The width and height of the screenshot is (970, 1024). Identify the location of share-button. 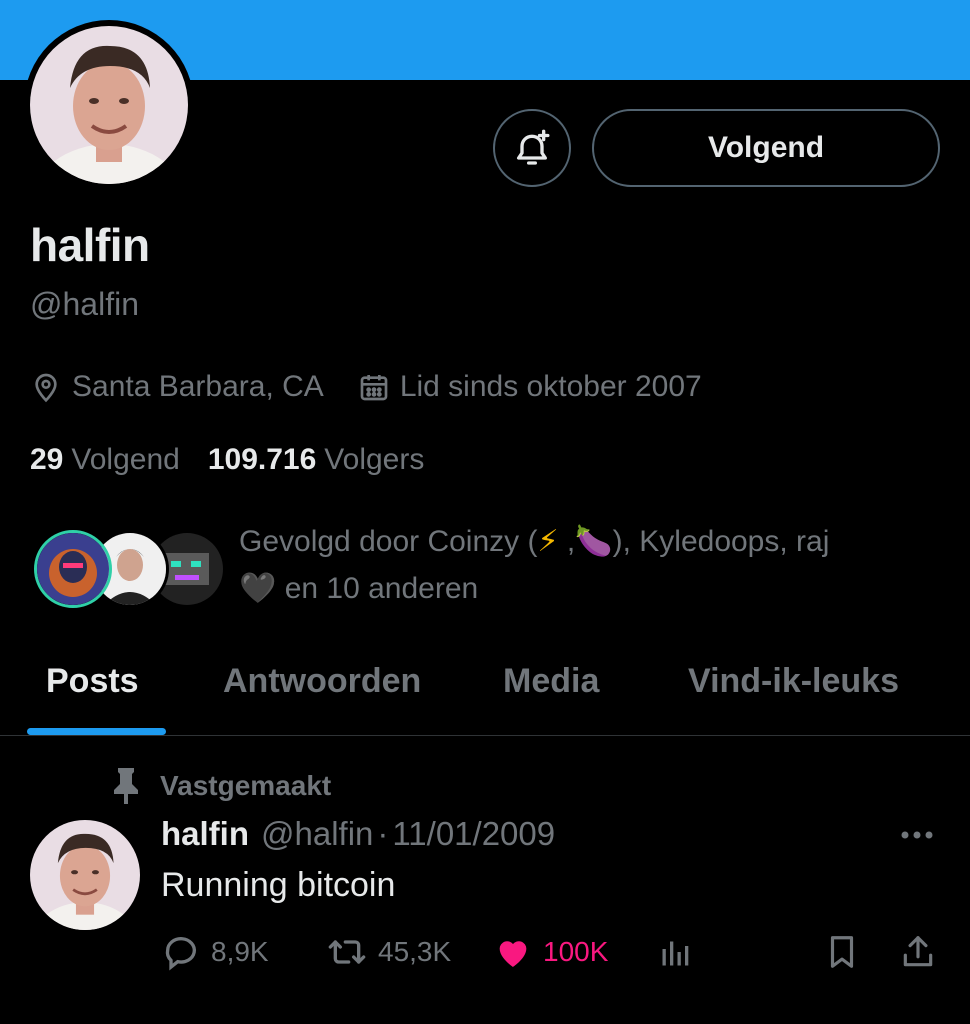
(923, 952).